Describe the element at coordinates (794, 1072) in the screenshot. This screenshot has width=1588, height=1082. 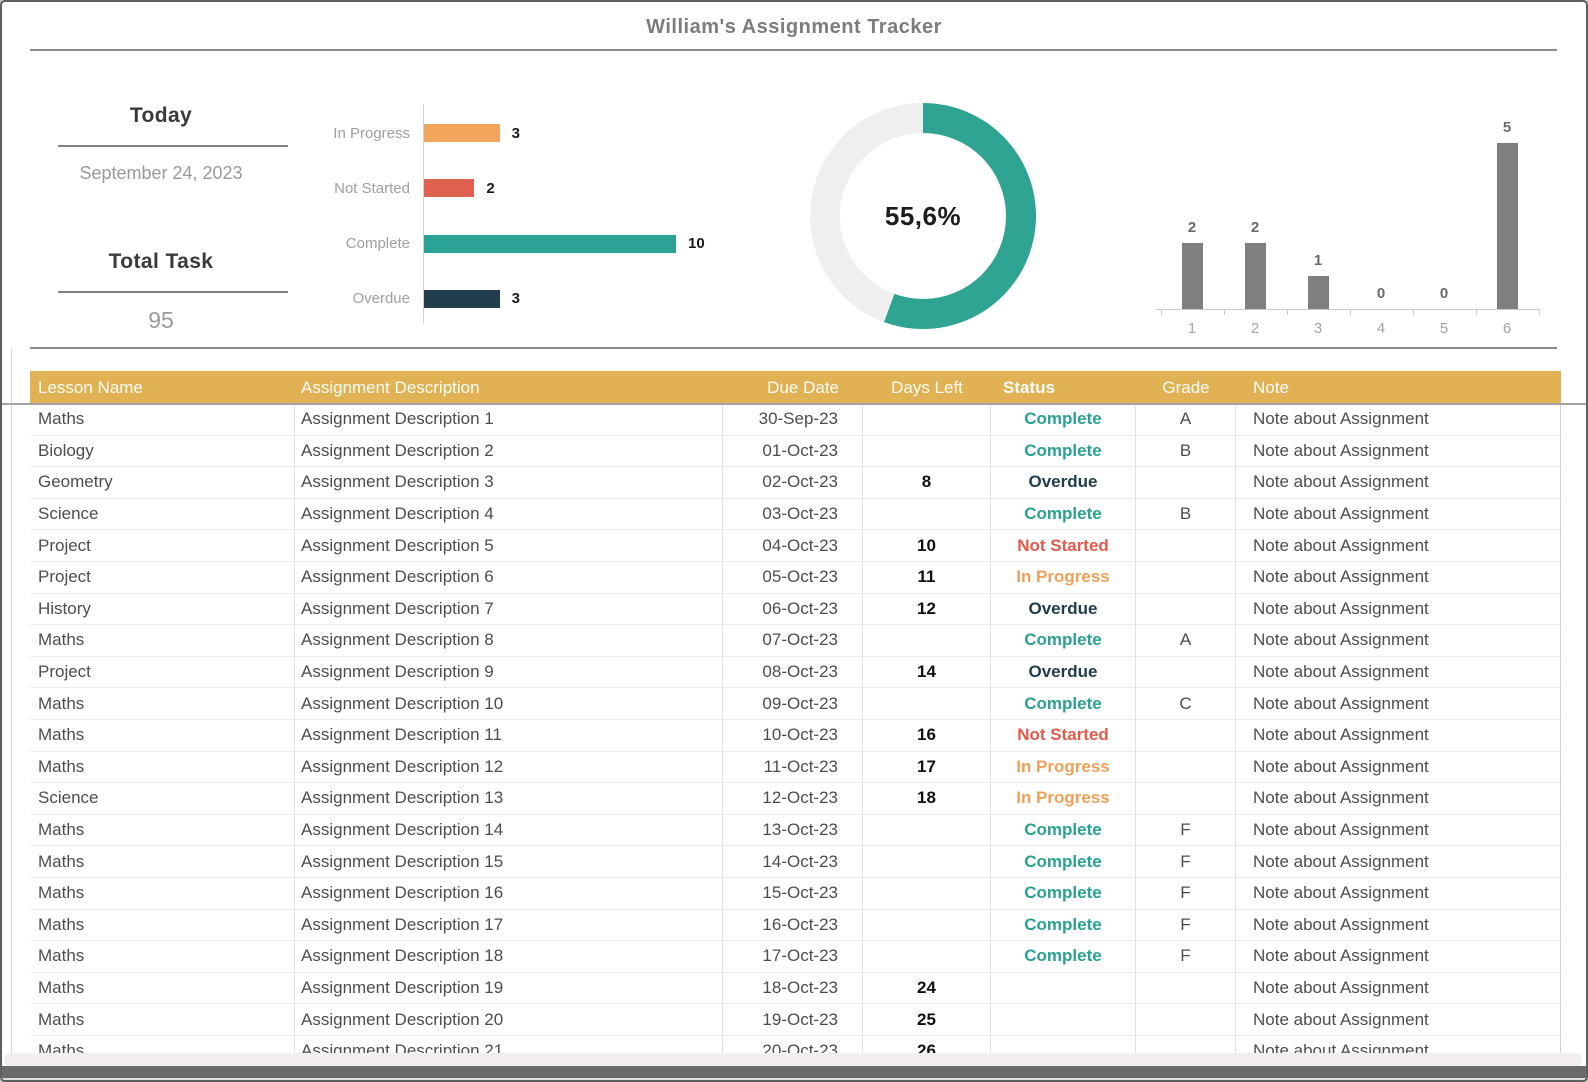
I see `horizontal-scrollbar` at that location.